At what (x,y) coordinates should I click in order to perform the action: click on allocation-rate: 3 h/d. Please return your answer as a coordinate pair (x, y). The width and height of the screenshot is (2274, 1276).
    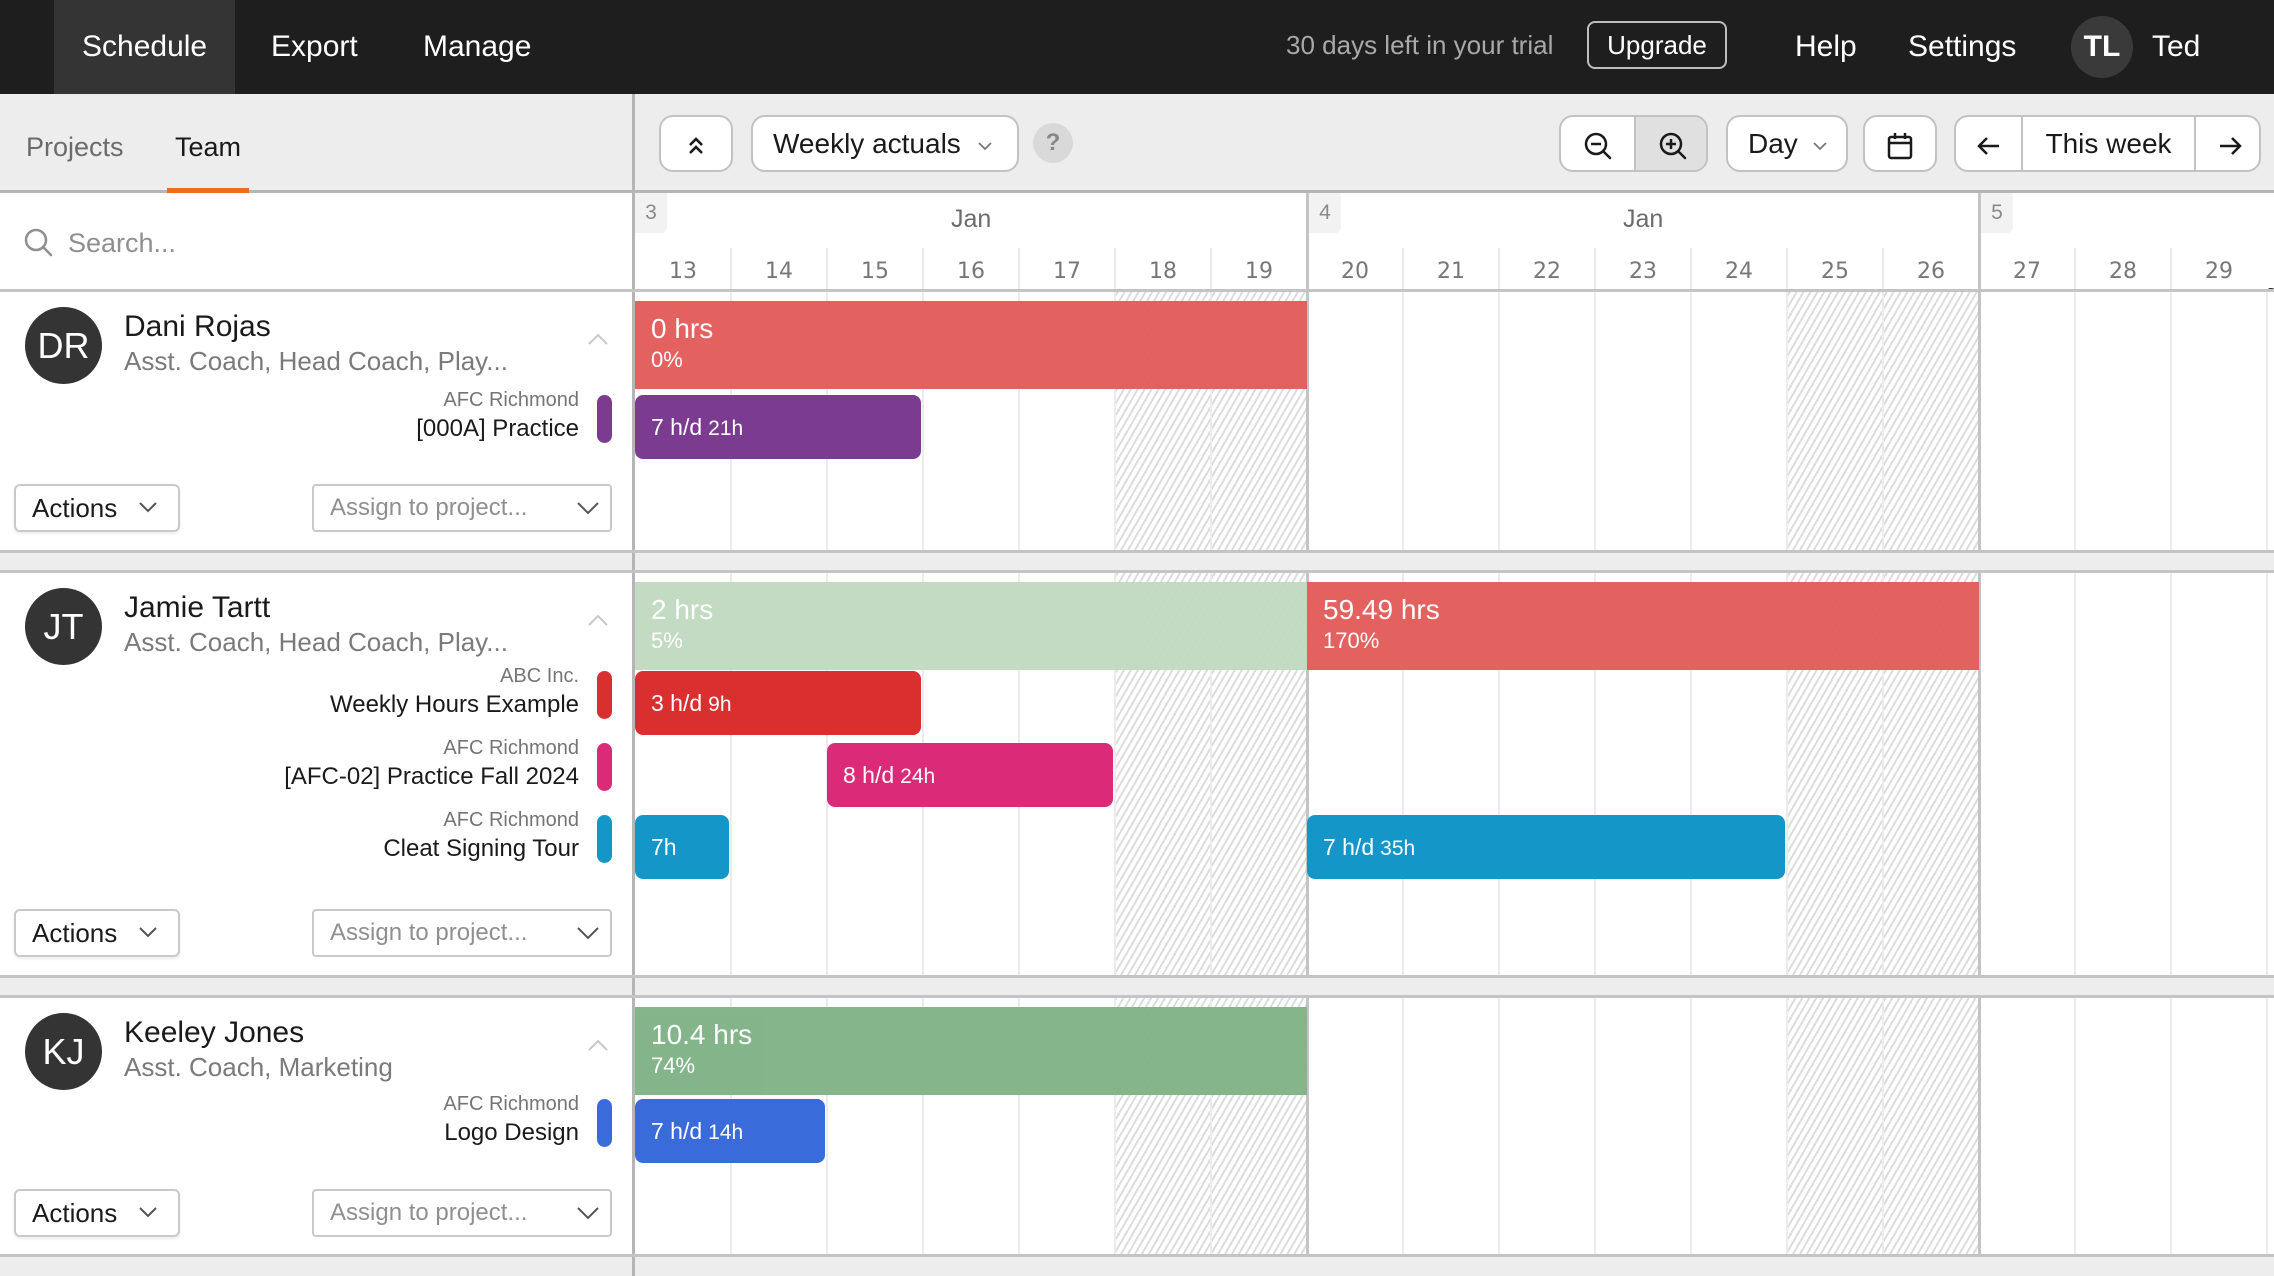
    Looking at the image, I should click on (677, 703).